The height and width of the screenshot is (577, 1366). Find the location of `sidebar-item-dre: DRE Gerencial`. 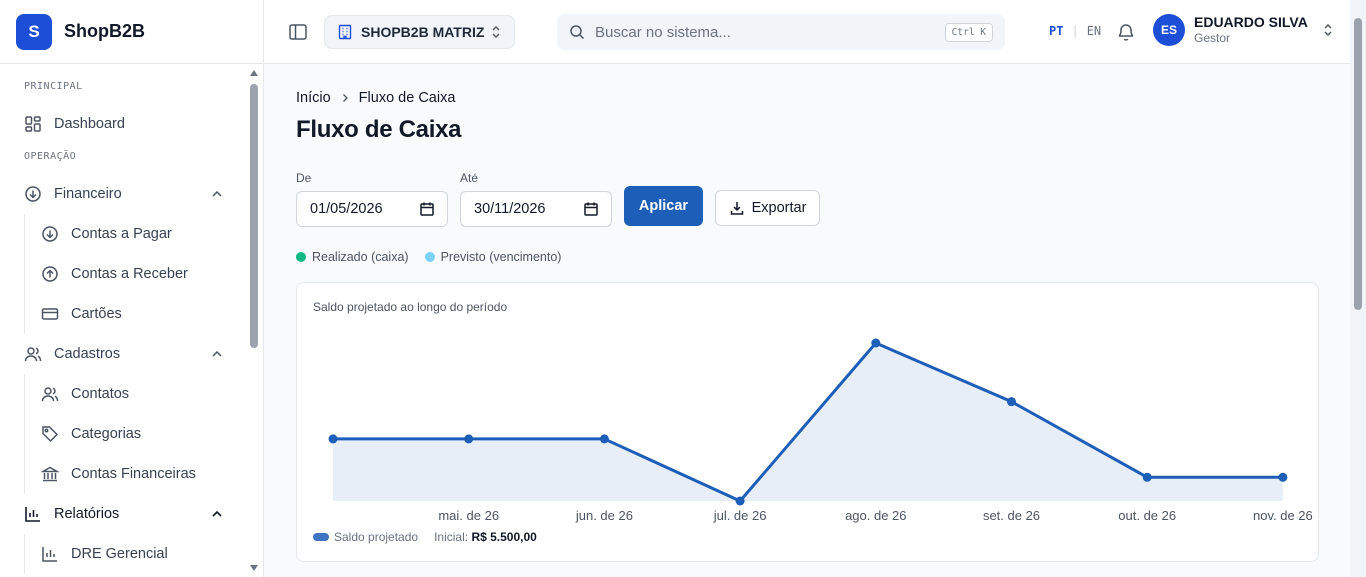

sidebar-item-dre: DRE Gerencial is located at coordinates (136, 554).